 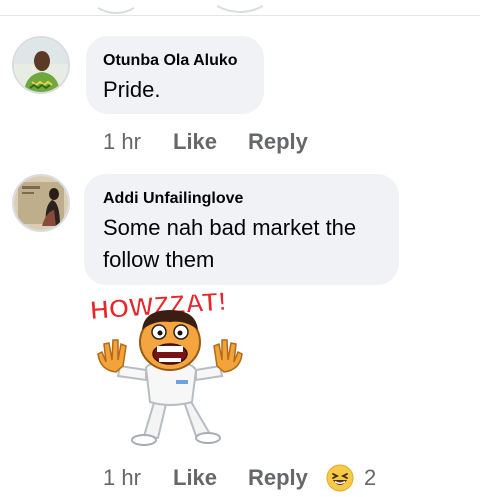 I want to click on previous-reaction-edge, so click(x=240, y=9).